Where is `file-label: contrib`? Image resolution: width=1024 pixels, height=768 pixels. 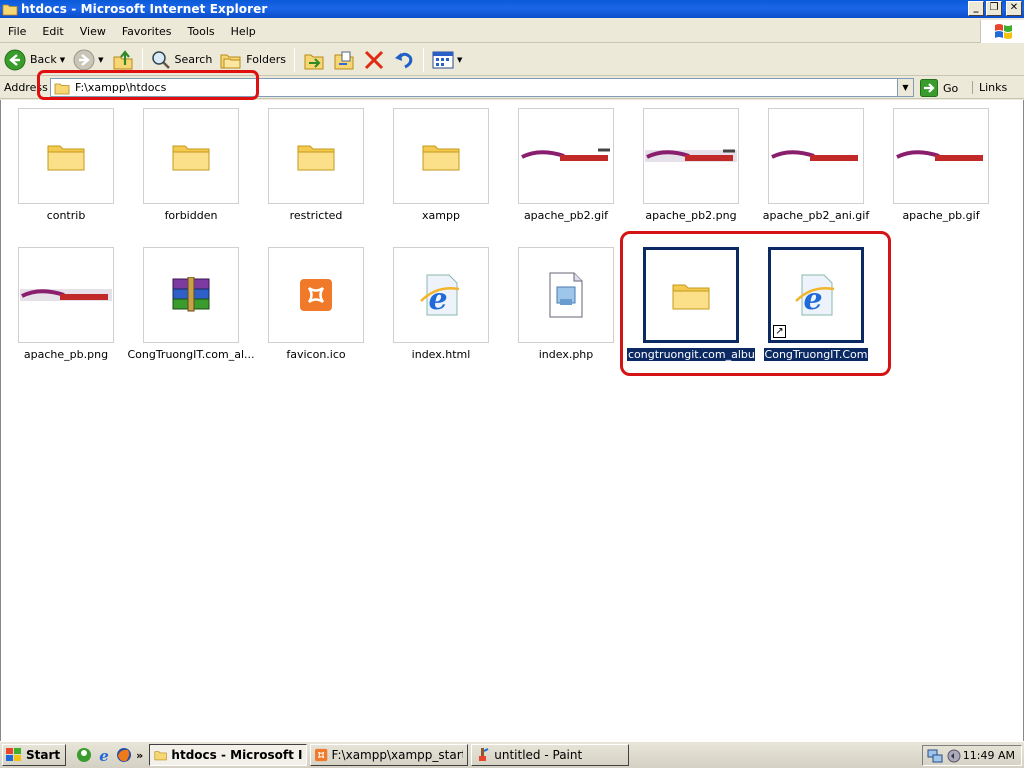
file-label: contrib is located at coordinates (66, 215).